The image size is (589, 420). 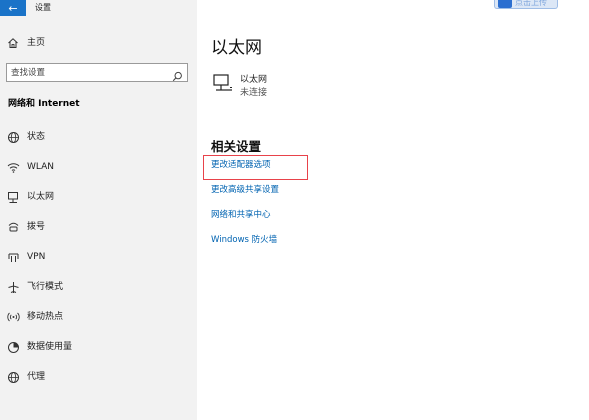 What do you see at coordinates (13, 377) in the screenshot?
I see `proxy-globe-icon` at bounding box center [13, 377].